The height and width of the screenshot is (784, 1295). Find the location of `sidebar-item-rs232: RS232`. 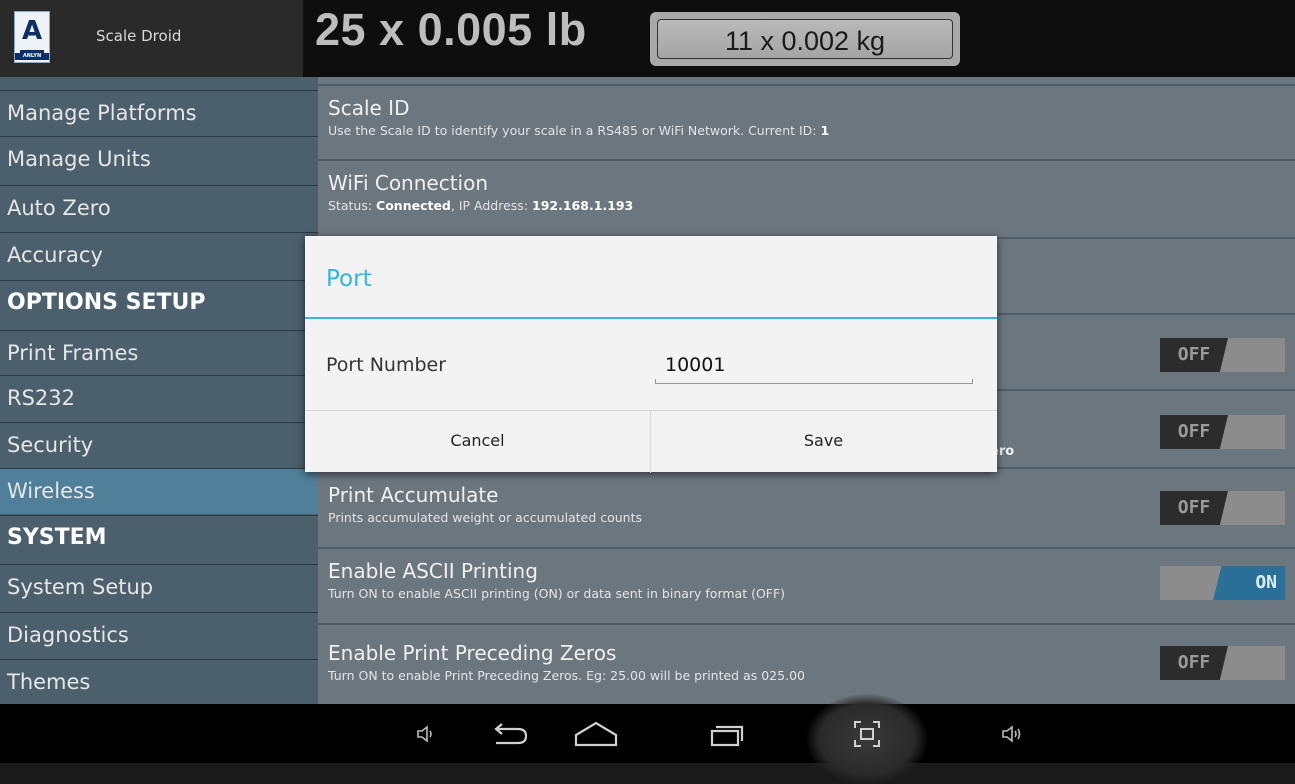

sidebar-item-rs232: RS232 is located at coordinates (159, 398).